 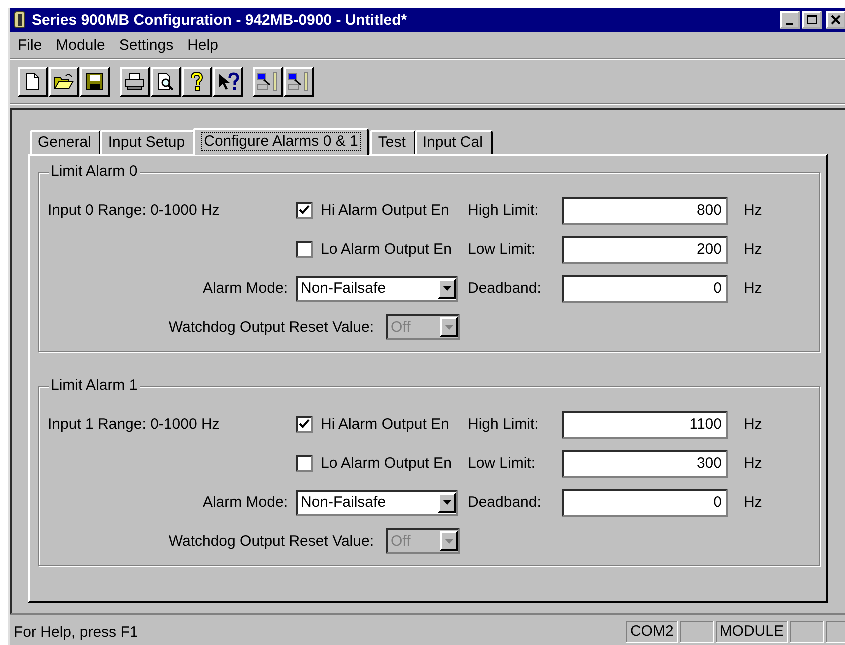 What do you see at coordinates (134, 424) in the screenshot?
I see `range-label: Input 1 Range: 0-1000 Hz` at bounding box center [134, 424].